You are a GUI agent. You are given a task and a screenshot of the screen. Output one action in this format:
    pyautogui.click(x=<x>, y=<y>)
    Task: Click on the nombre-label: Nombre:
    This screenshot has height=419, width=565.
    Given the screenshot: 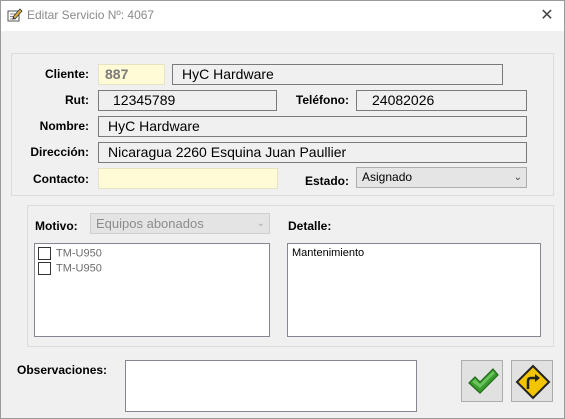 What is the action you would take?
    pyautogui.click(x=64, y=126)
    